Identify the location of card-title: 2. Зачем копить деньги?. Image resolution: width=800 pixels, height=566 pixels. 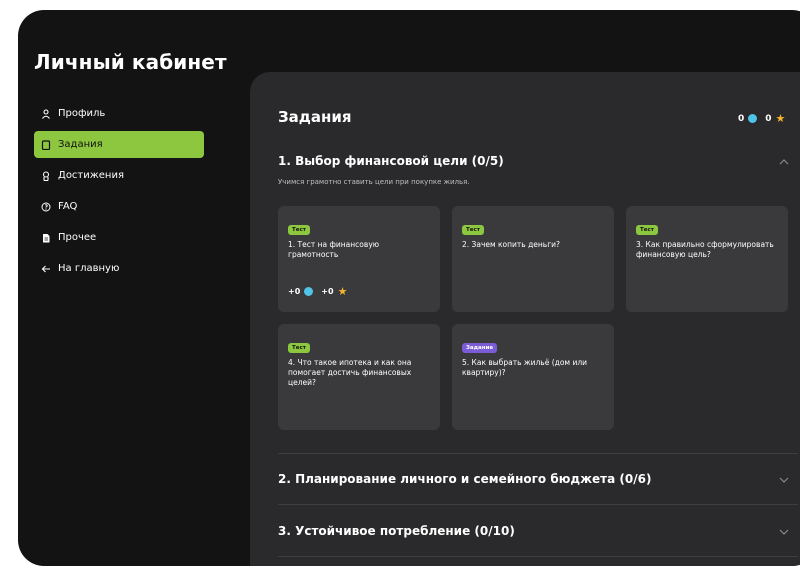
(511, 244).